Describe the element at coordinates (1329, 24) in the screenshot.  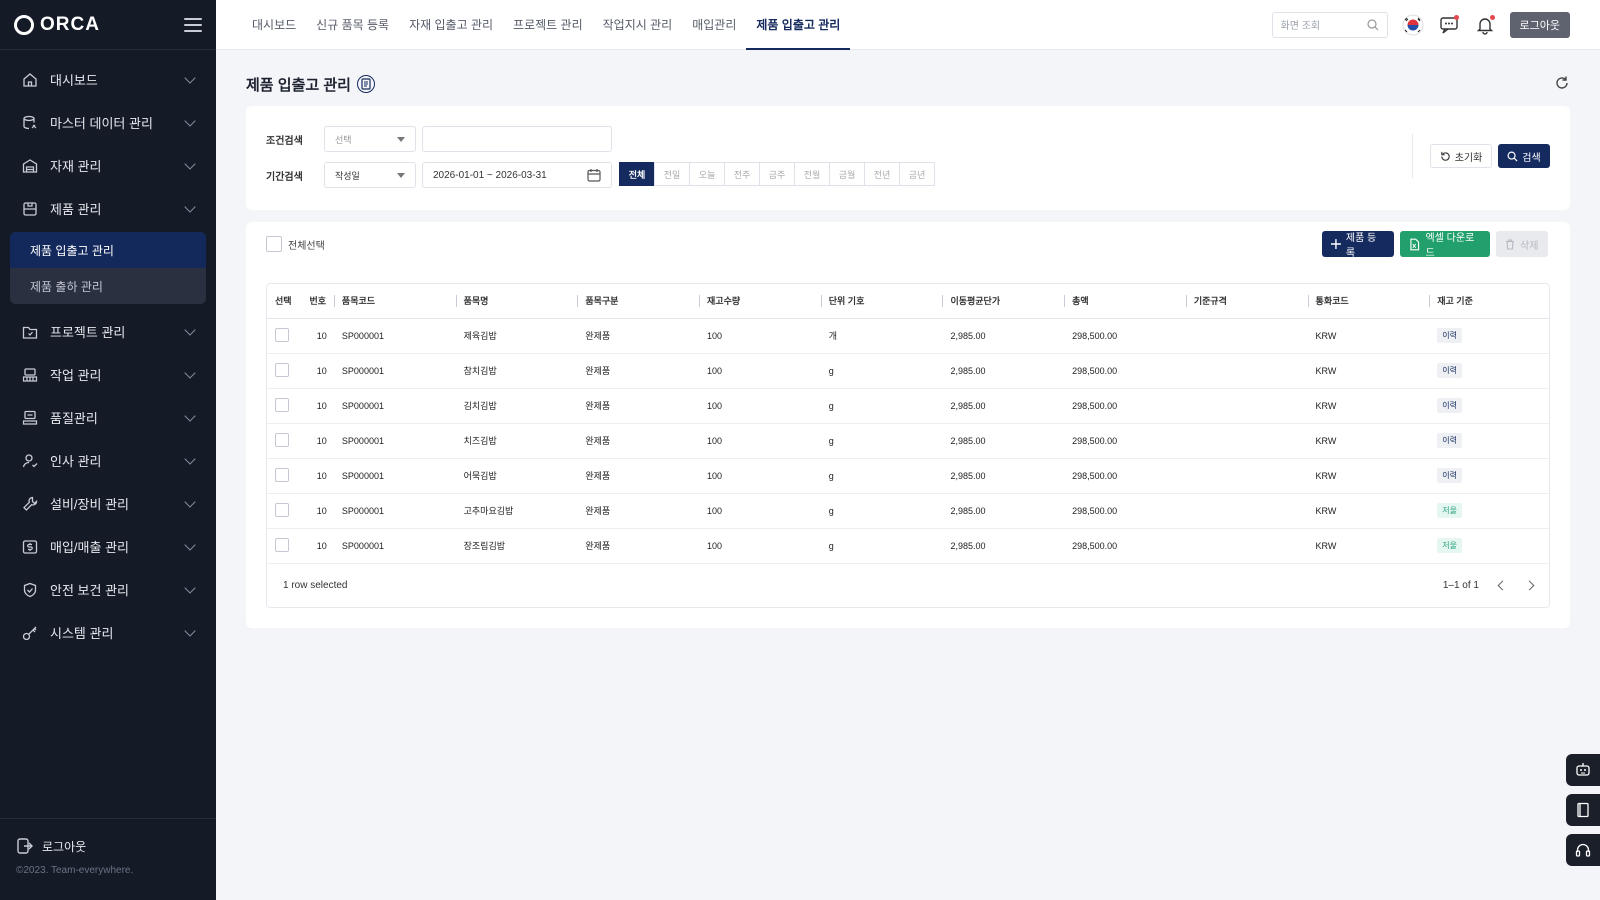
I see `screen-search-input: 화면 조회` at that location.